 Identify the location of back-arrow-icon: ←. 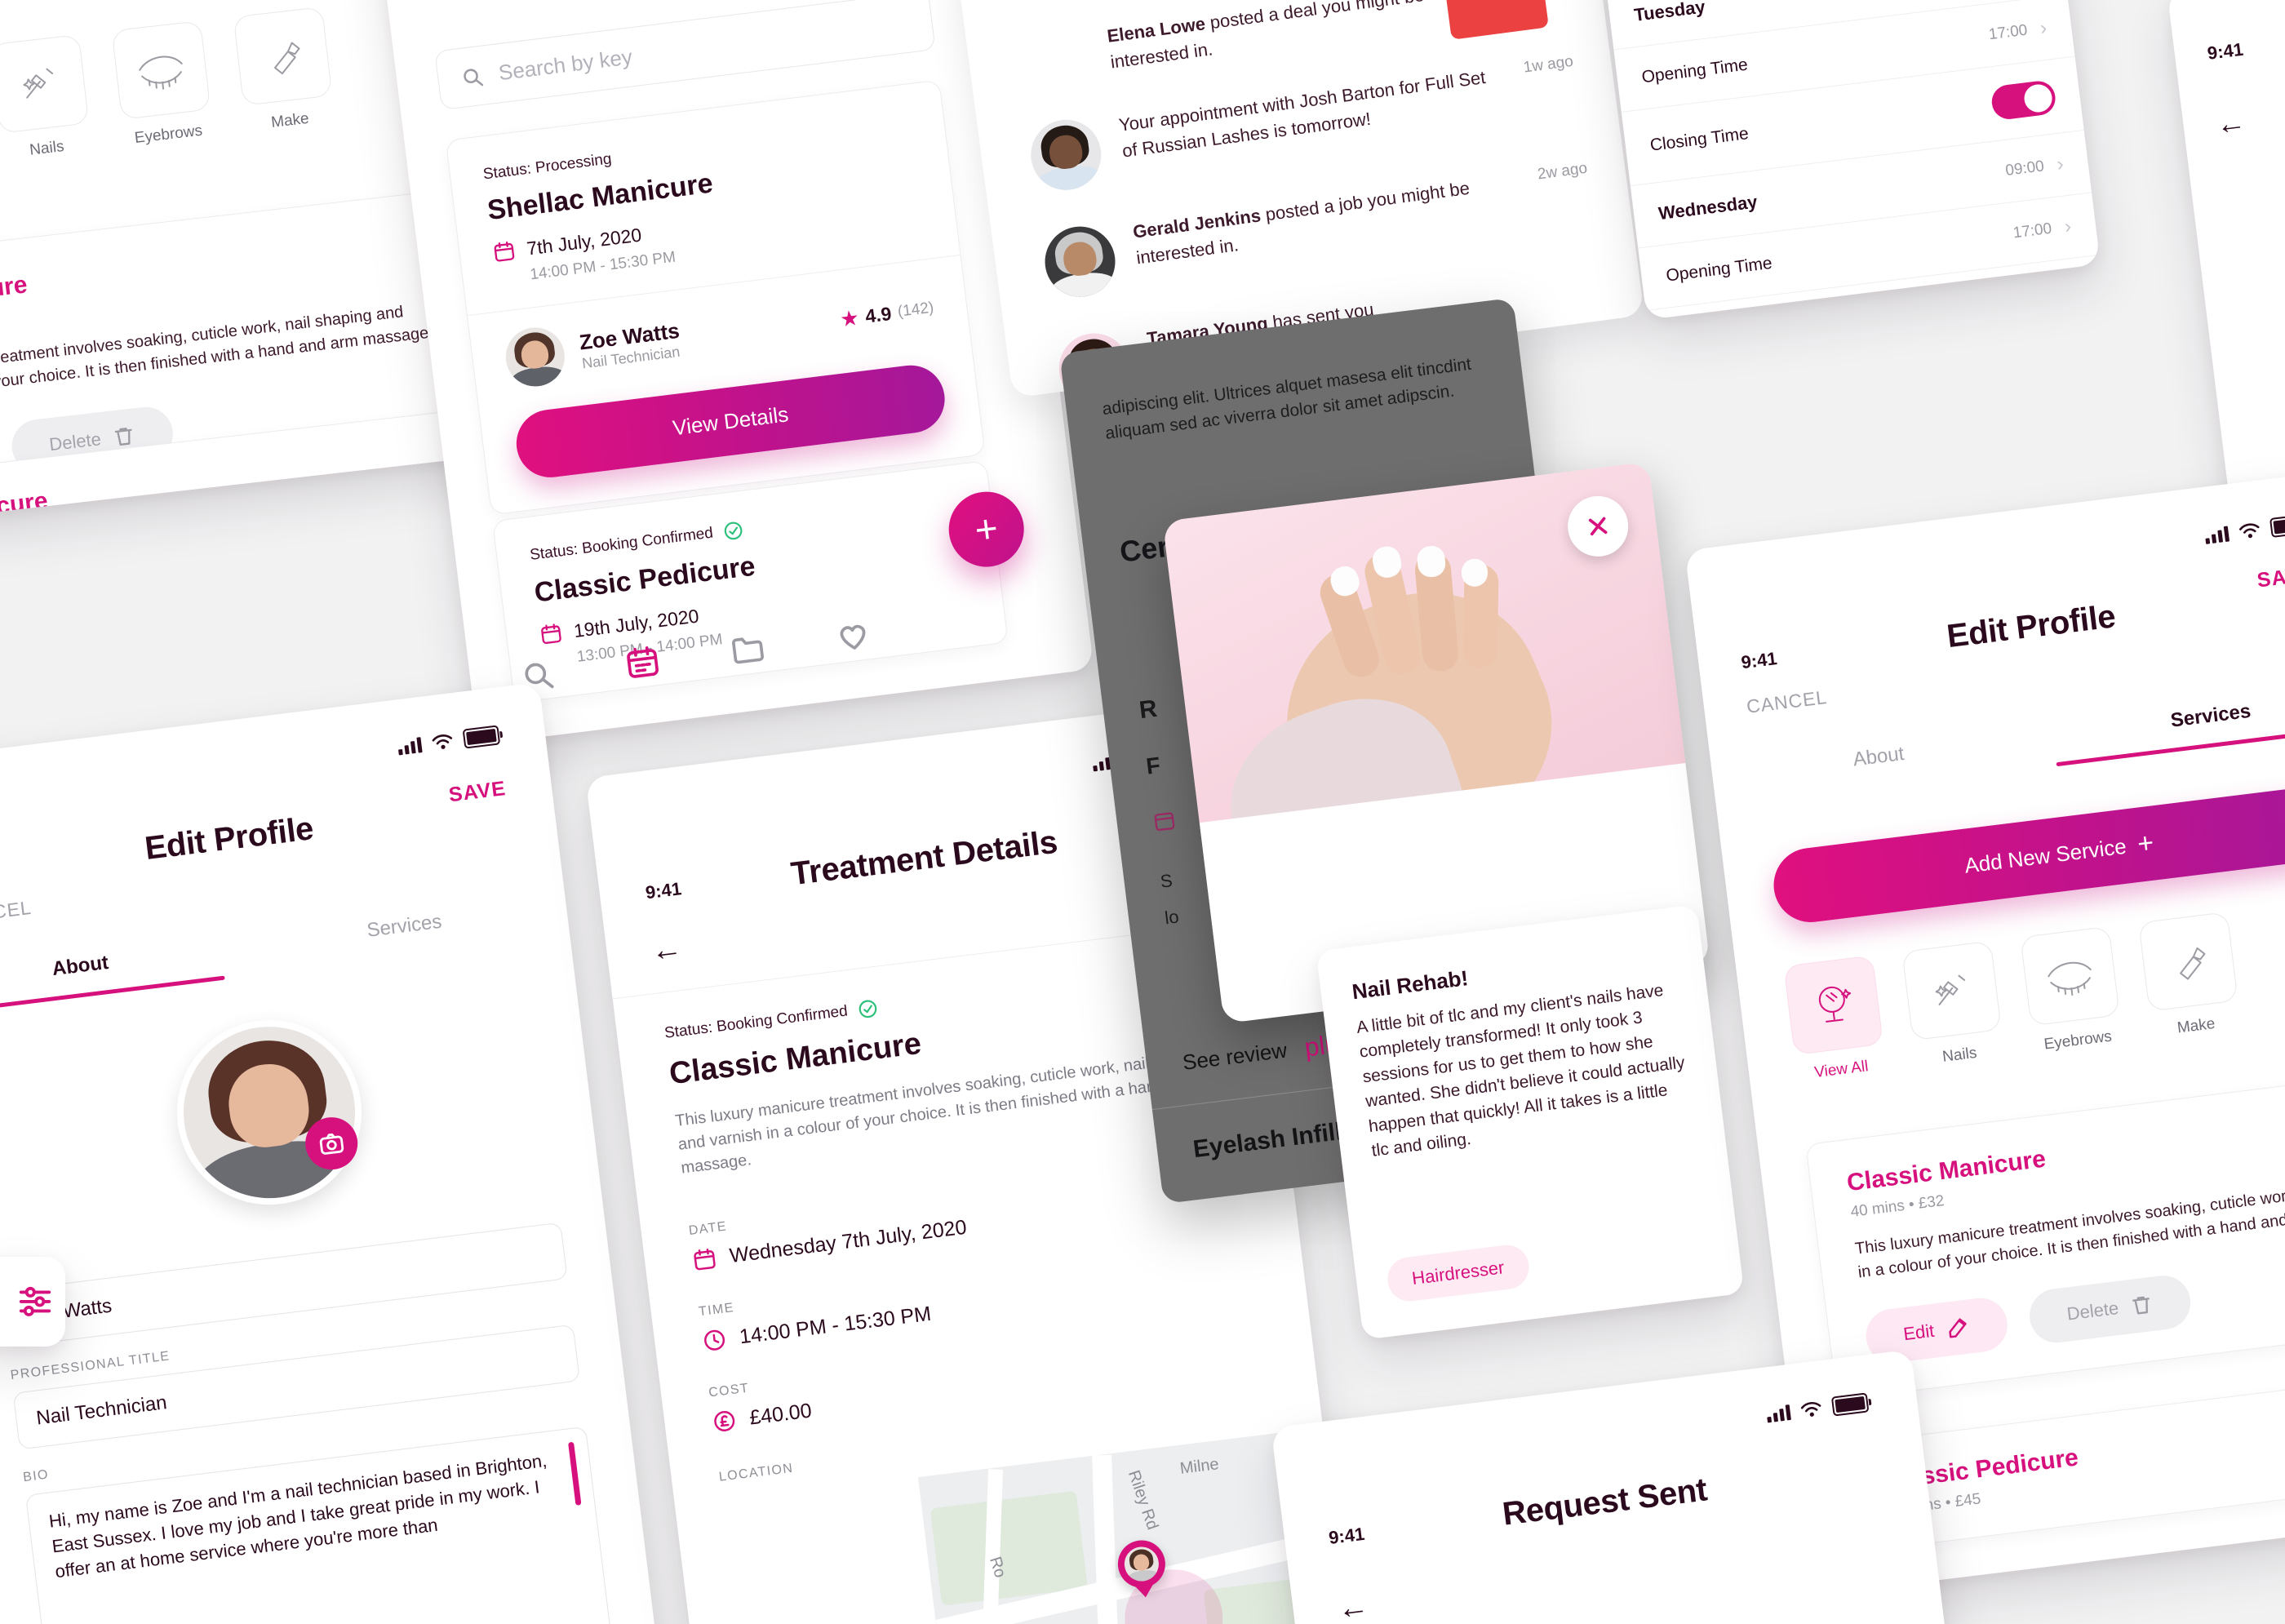
(2230, 123).